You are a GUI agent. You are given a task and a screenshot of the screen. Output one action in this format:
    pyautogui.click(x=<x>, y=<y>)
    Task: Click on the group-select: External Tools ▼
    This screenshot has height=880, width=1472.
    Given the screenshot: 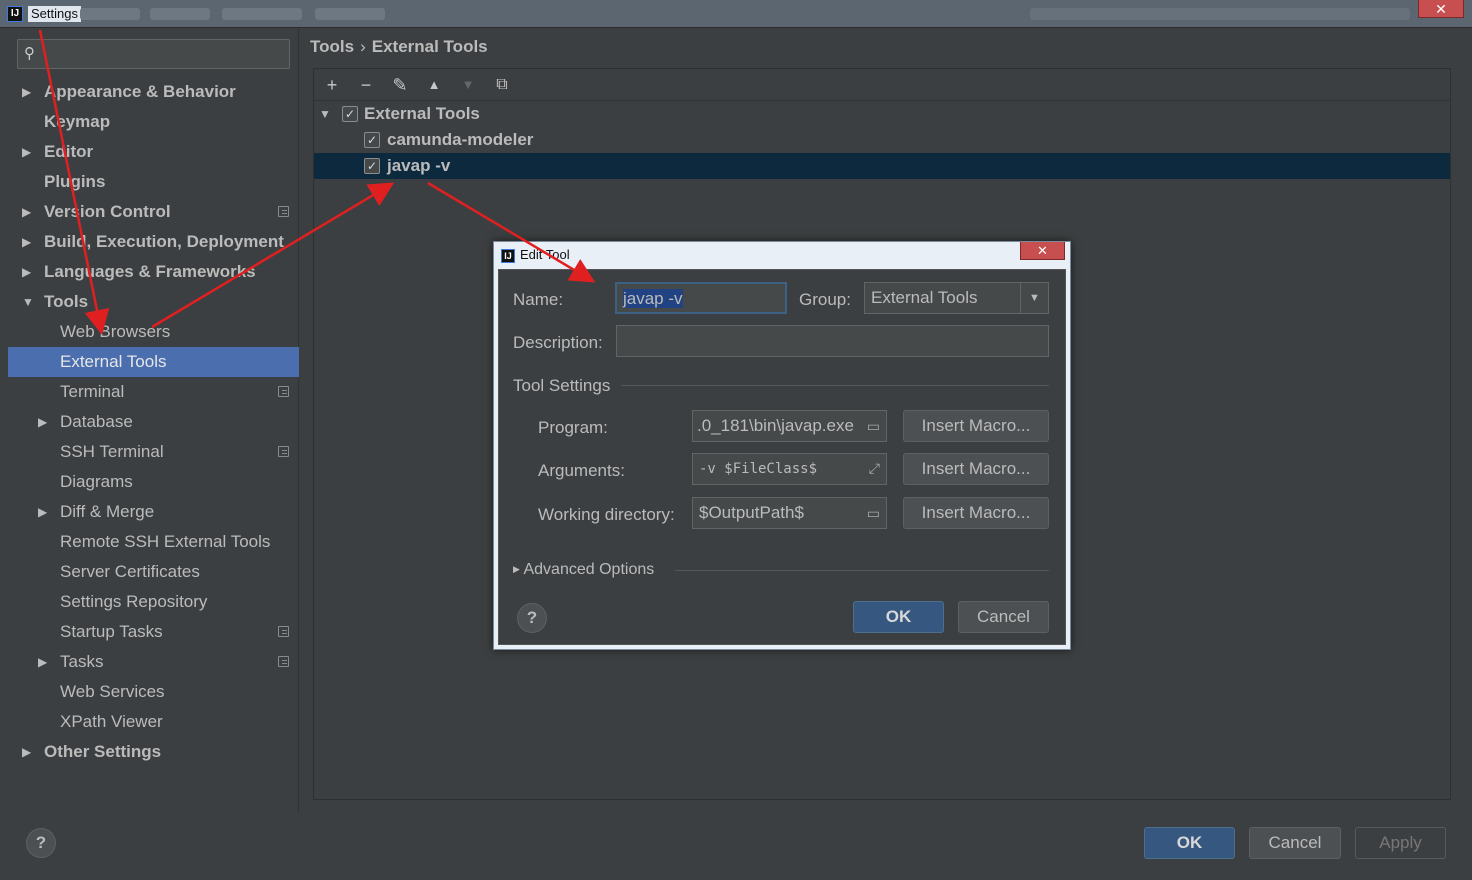 What is the action you would take?
    pyautogui.click(x=956, y=298)
    